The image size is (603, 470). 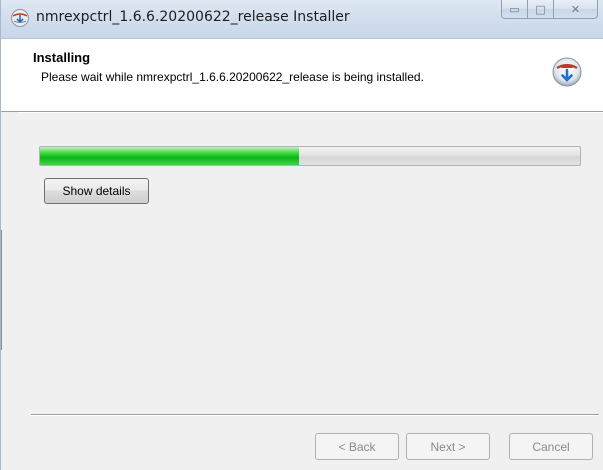 What do you see at coordinates (170, 156) in the screenshot?
I see `progress-fill` at bounding box center [170, 156].